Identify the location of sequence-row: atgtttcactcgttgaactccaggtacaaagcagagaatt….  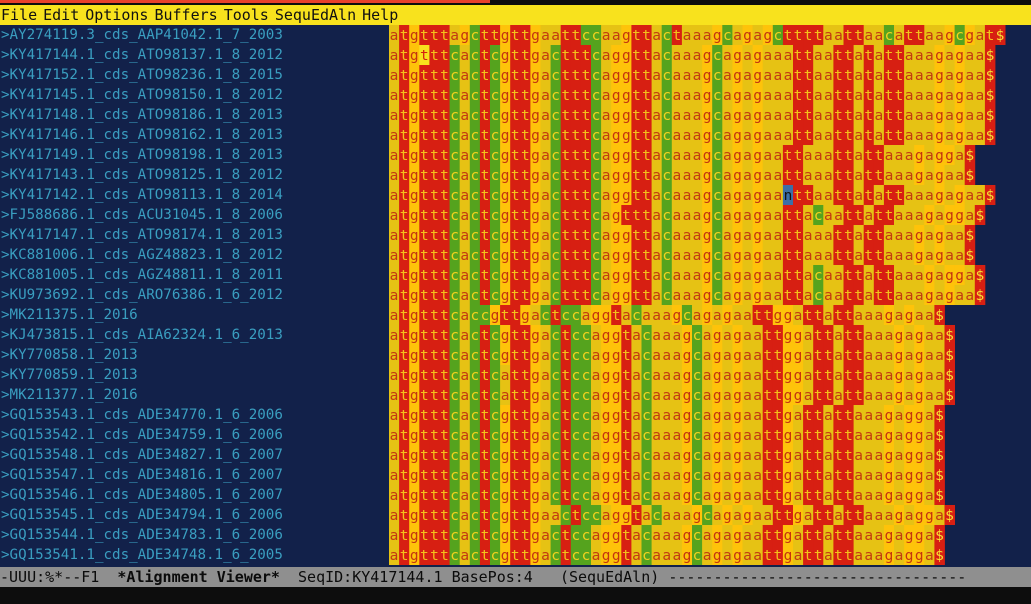
(672, 515).